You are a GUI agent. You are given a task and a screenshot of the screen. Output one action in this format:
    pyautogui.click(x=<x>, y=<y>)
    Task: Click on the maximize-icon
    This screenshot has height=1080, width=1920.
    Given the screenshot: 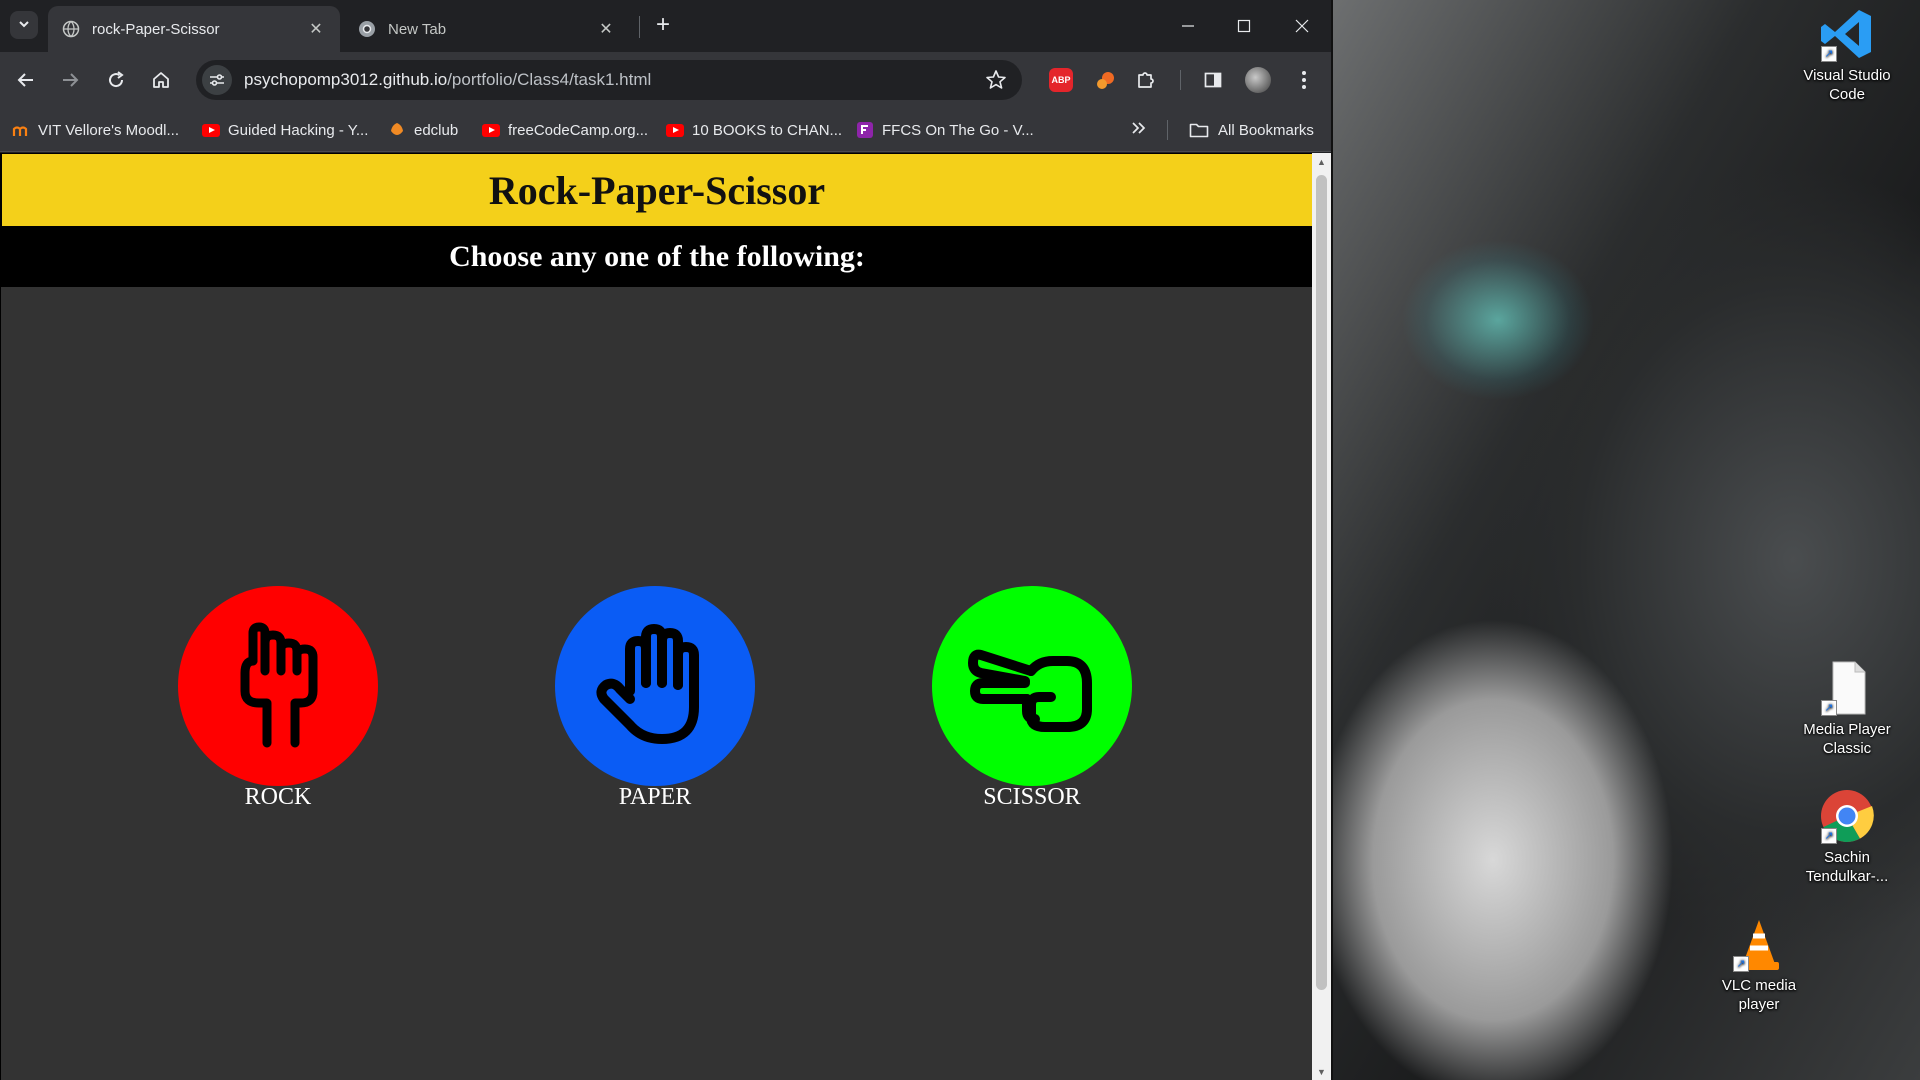 What is the action you would take?
    pyautogui.click(x=1244, y=26)
    